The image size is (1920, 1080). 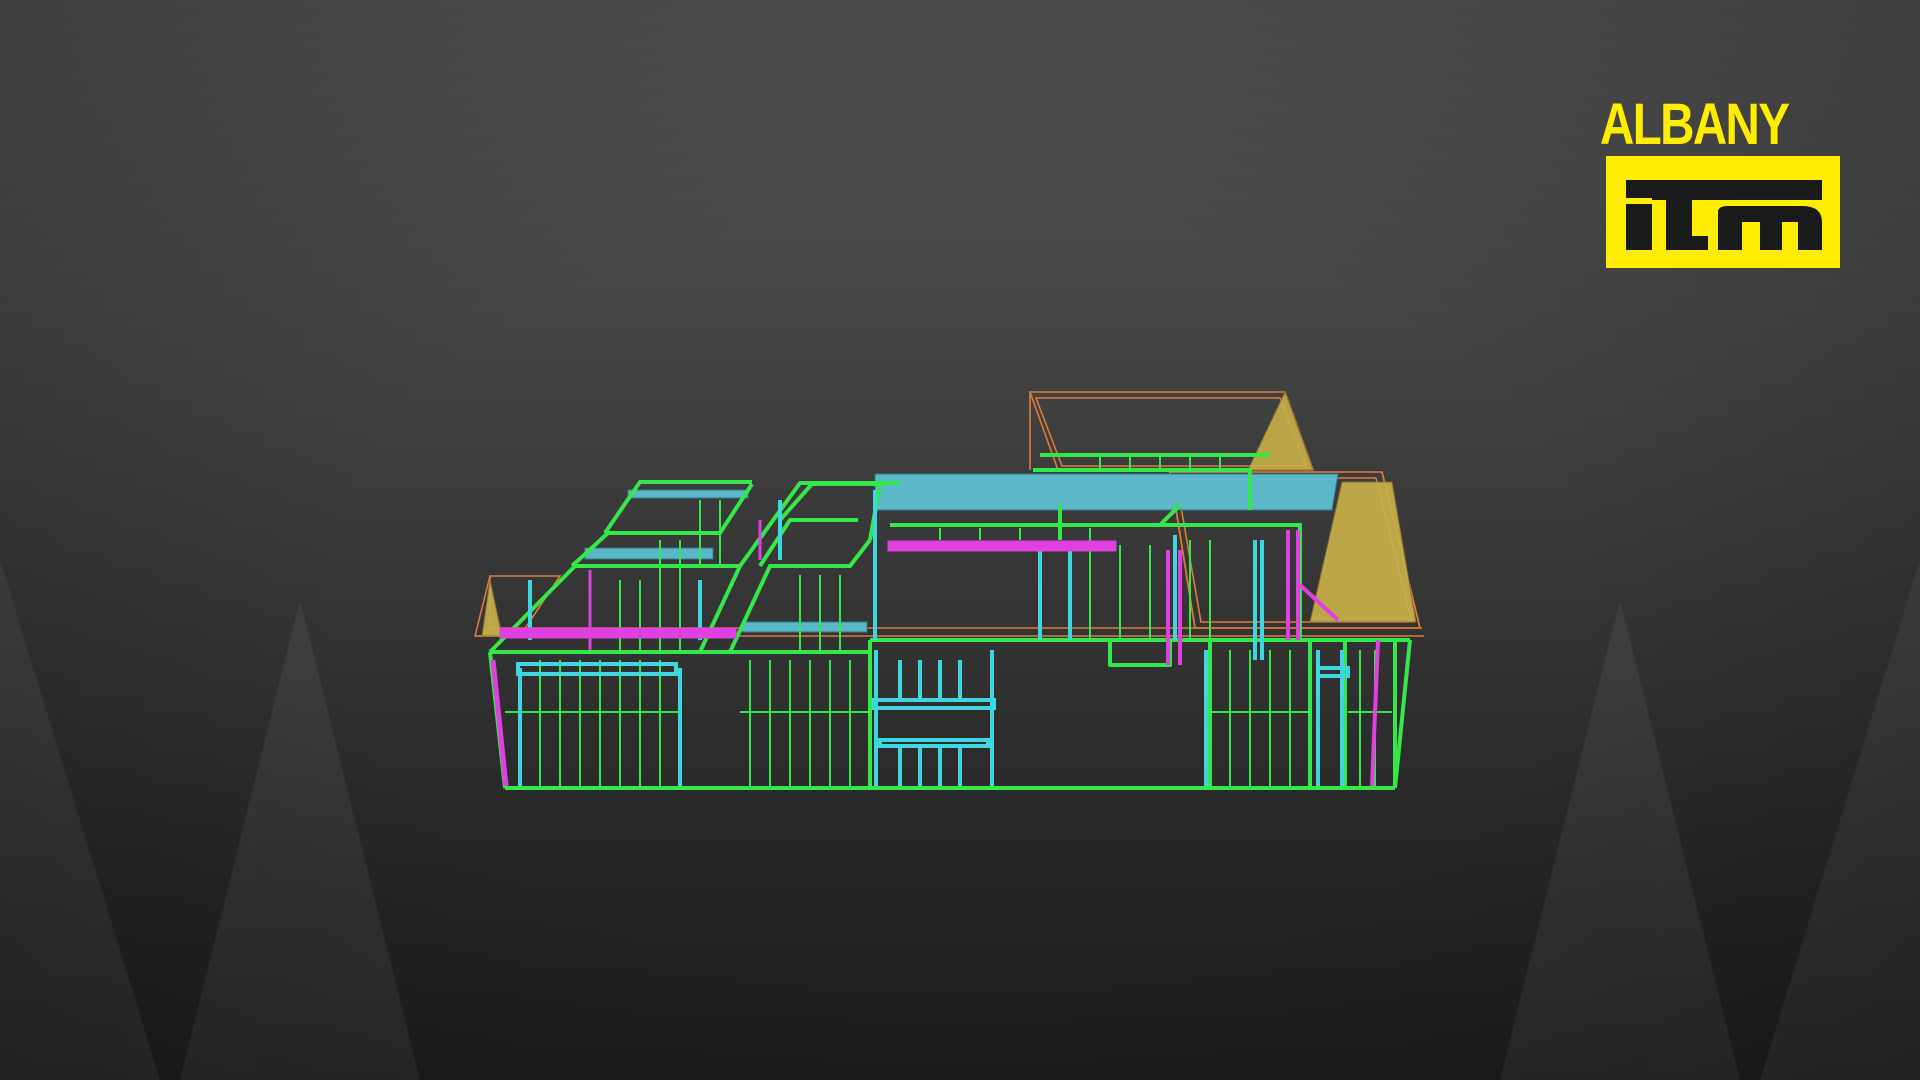 I want to click on structural-beams, so click(x=961, y=553).